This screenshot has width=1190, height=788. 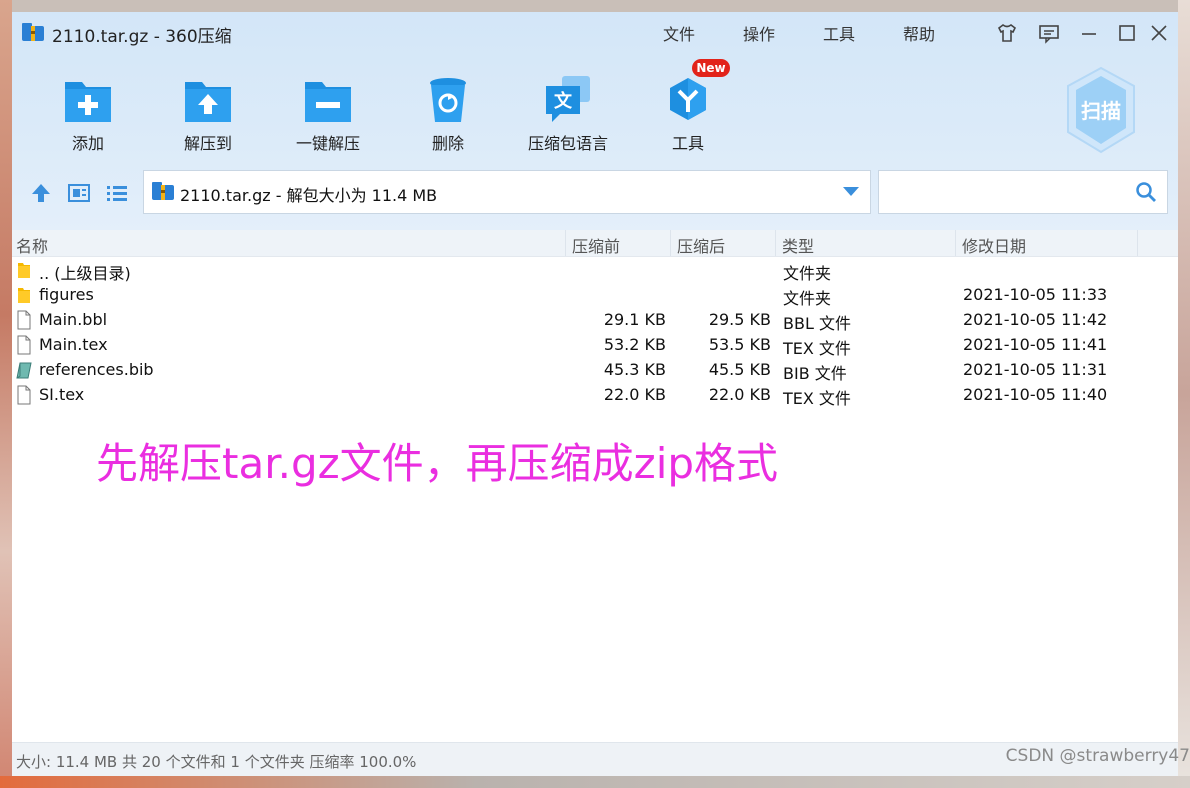 What do you see at coordinates (1035, 294) in the screenshot?
I see `file-date: 2021-10-05 11:33` at bounding box center [1035, 294].